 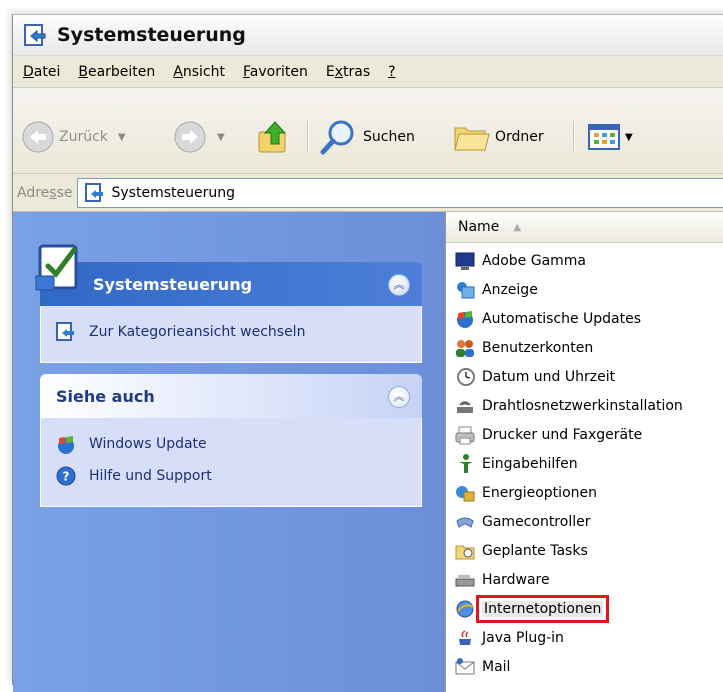 What do you see at coordinates (465, 667) in the screenshot?
I see `mail-icon` at bounding box center [465, 667].